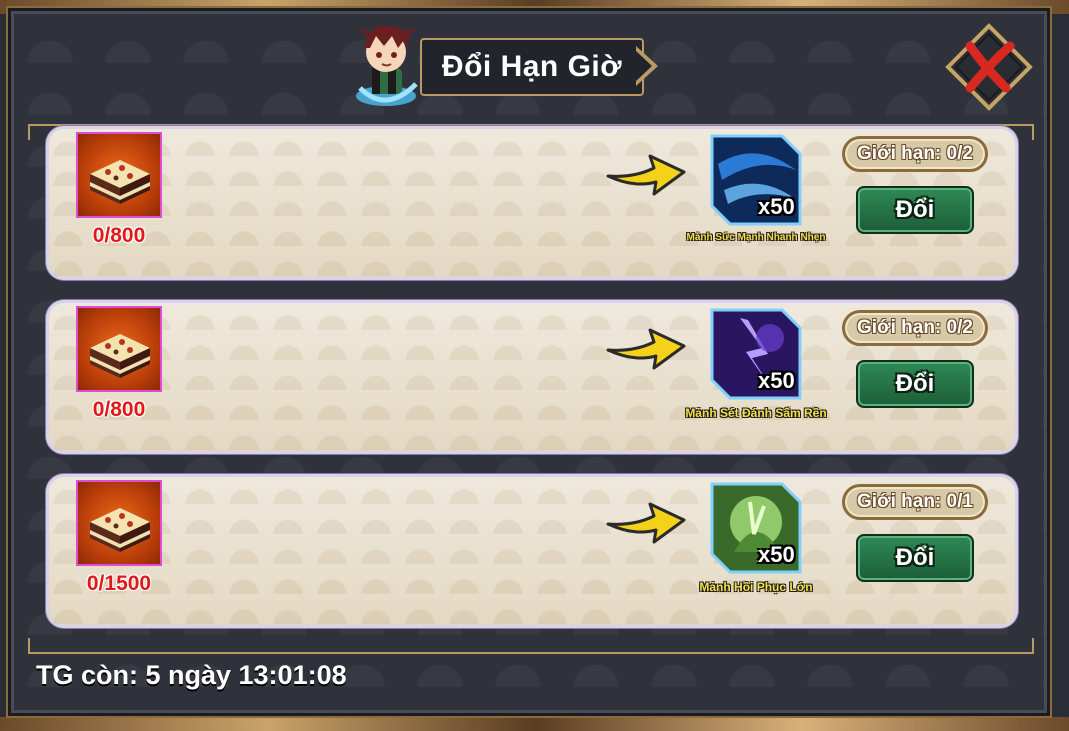  Describe the element at coordinates (387, 64) in the screenshot. I see `character-avatar-icon` at that location.